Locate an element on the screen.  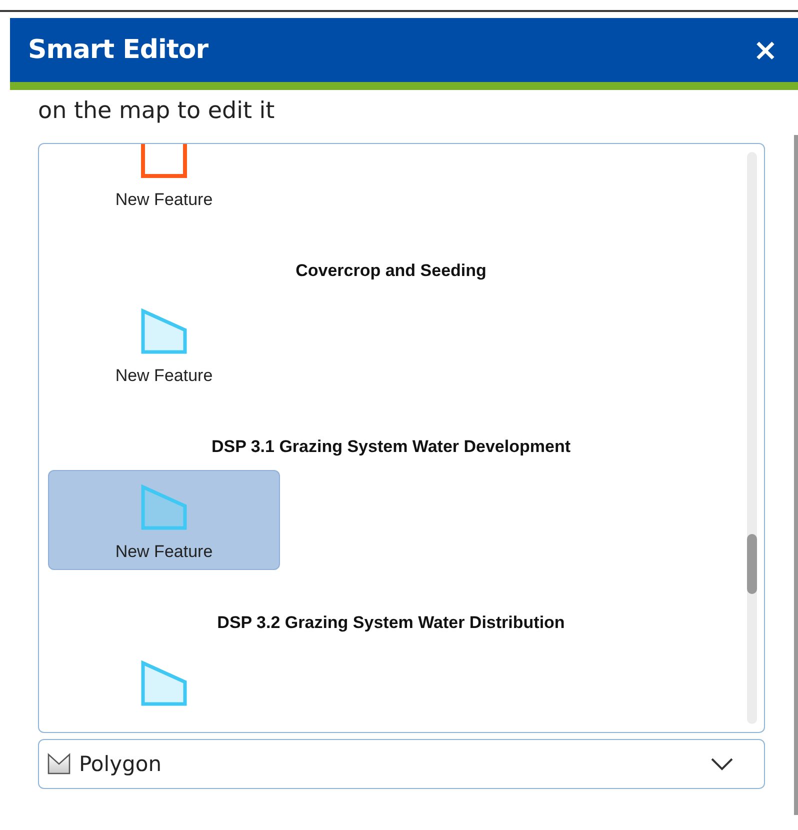
layer-heading: DSP 3.1 Grazing System Water Development is located at coordinates (391, 447).